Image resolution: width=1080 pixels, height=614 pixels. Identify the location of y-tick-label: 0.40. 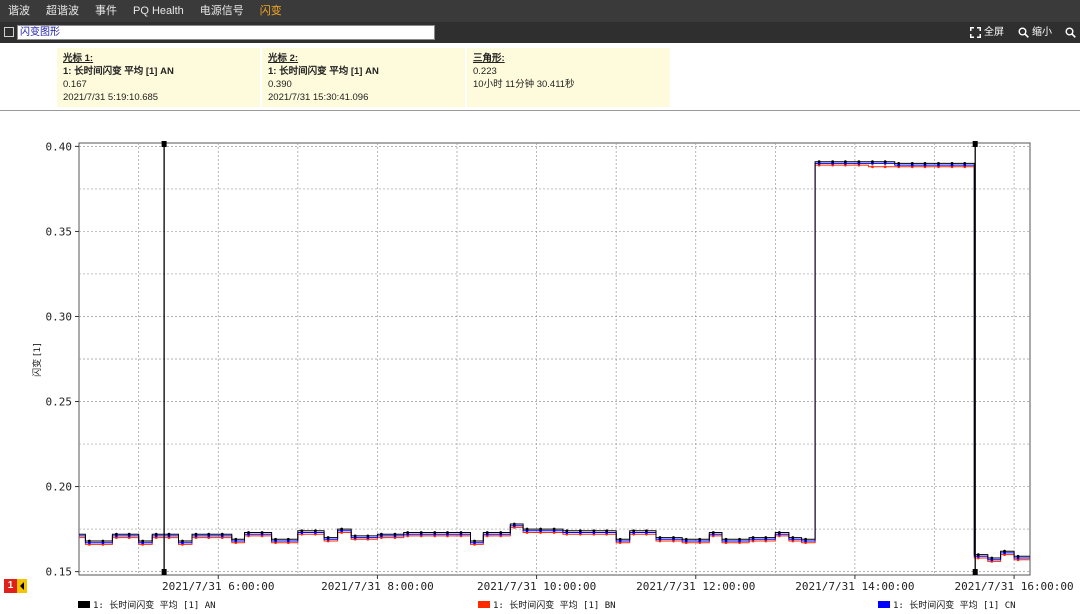
(59, 146).